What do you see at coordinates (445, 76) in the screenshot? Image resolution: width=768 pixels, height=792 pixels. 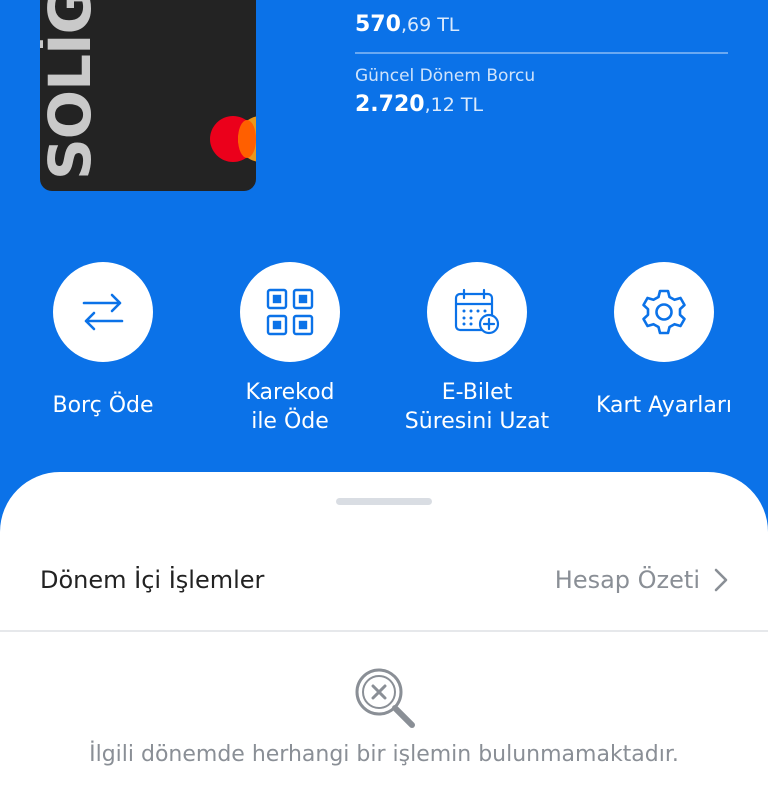 I see `current-period-debt-label: Güncel Dönem Borcu` at bounding box center [445, 76].